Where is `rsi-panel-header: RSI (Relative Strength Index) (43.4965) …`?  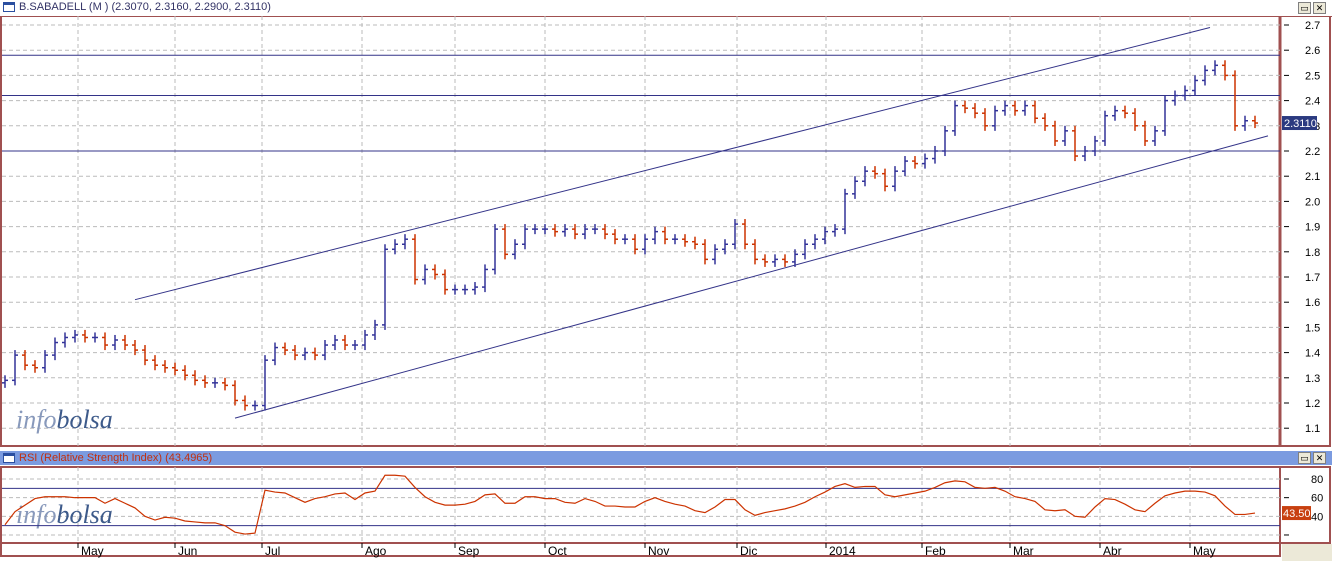
rsi-panel-header: RSI (Relative Strength Index) (43.4965) … is located at coordinates (666, 458).